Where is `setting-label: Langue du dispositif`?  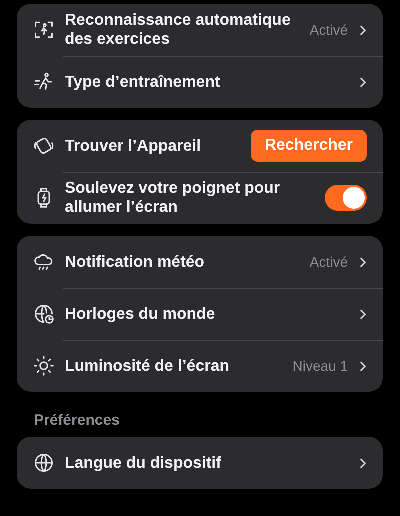 setting-label: Langue du dispositif is located at coordinates (206, 463).